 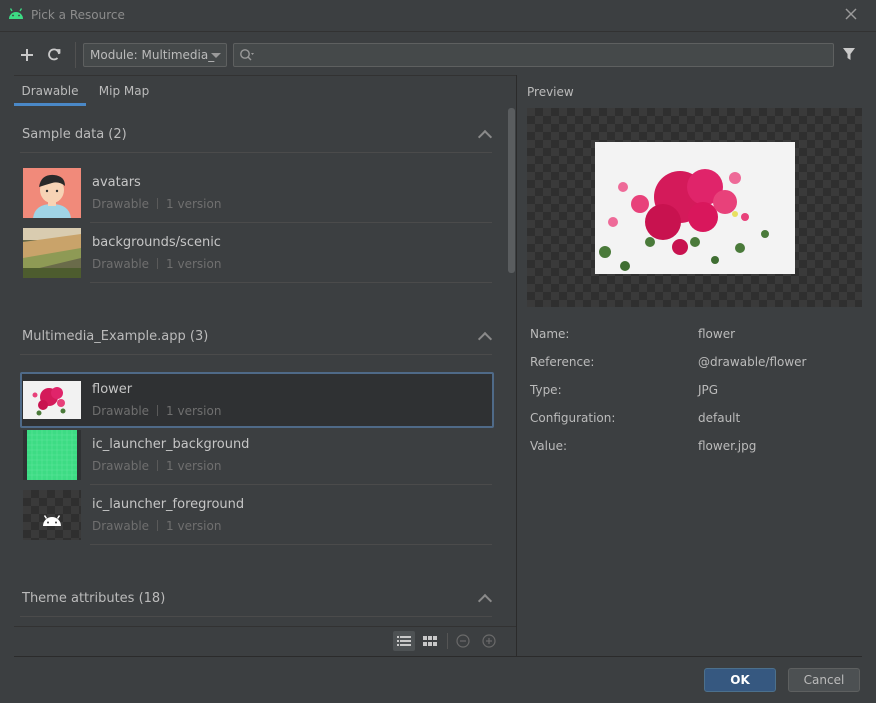 What do you see at coordinates (112, 389) in the screenshot?
I see `resource-name: flower` at bounding box center [112, 389].